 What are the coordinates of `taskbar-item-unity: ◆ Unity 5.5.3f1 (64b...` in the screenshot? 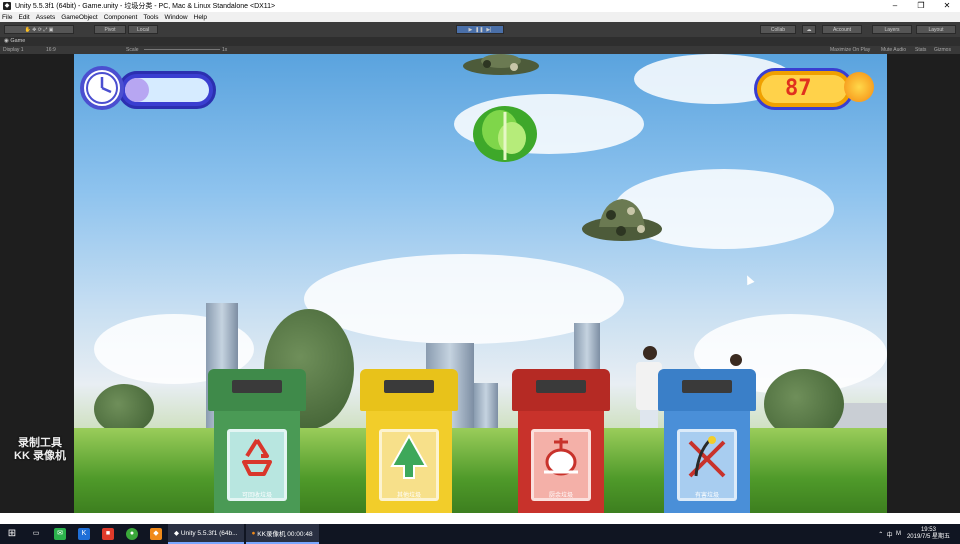 It's located at (206, 534).